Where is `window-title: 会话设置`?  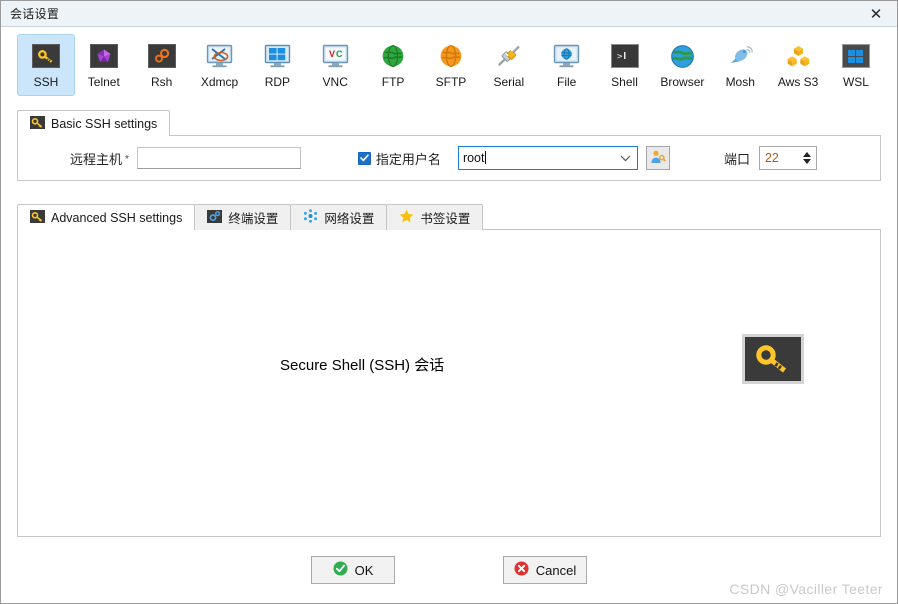
window-title: 会话设置 is located at coordinates (35, 14).